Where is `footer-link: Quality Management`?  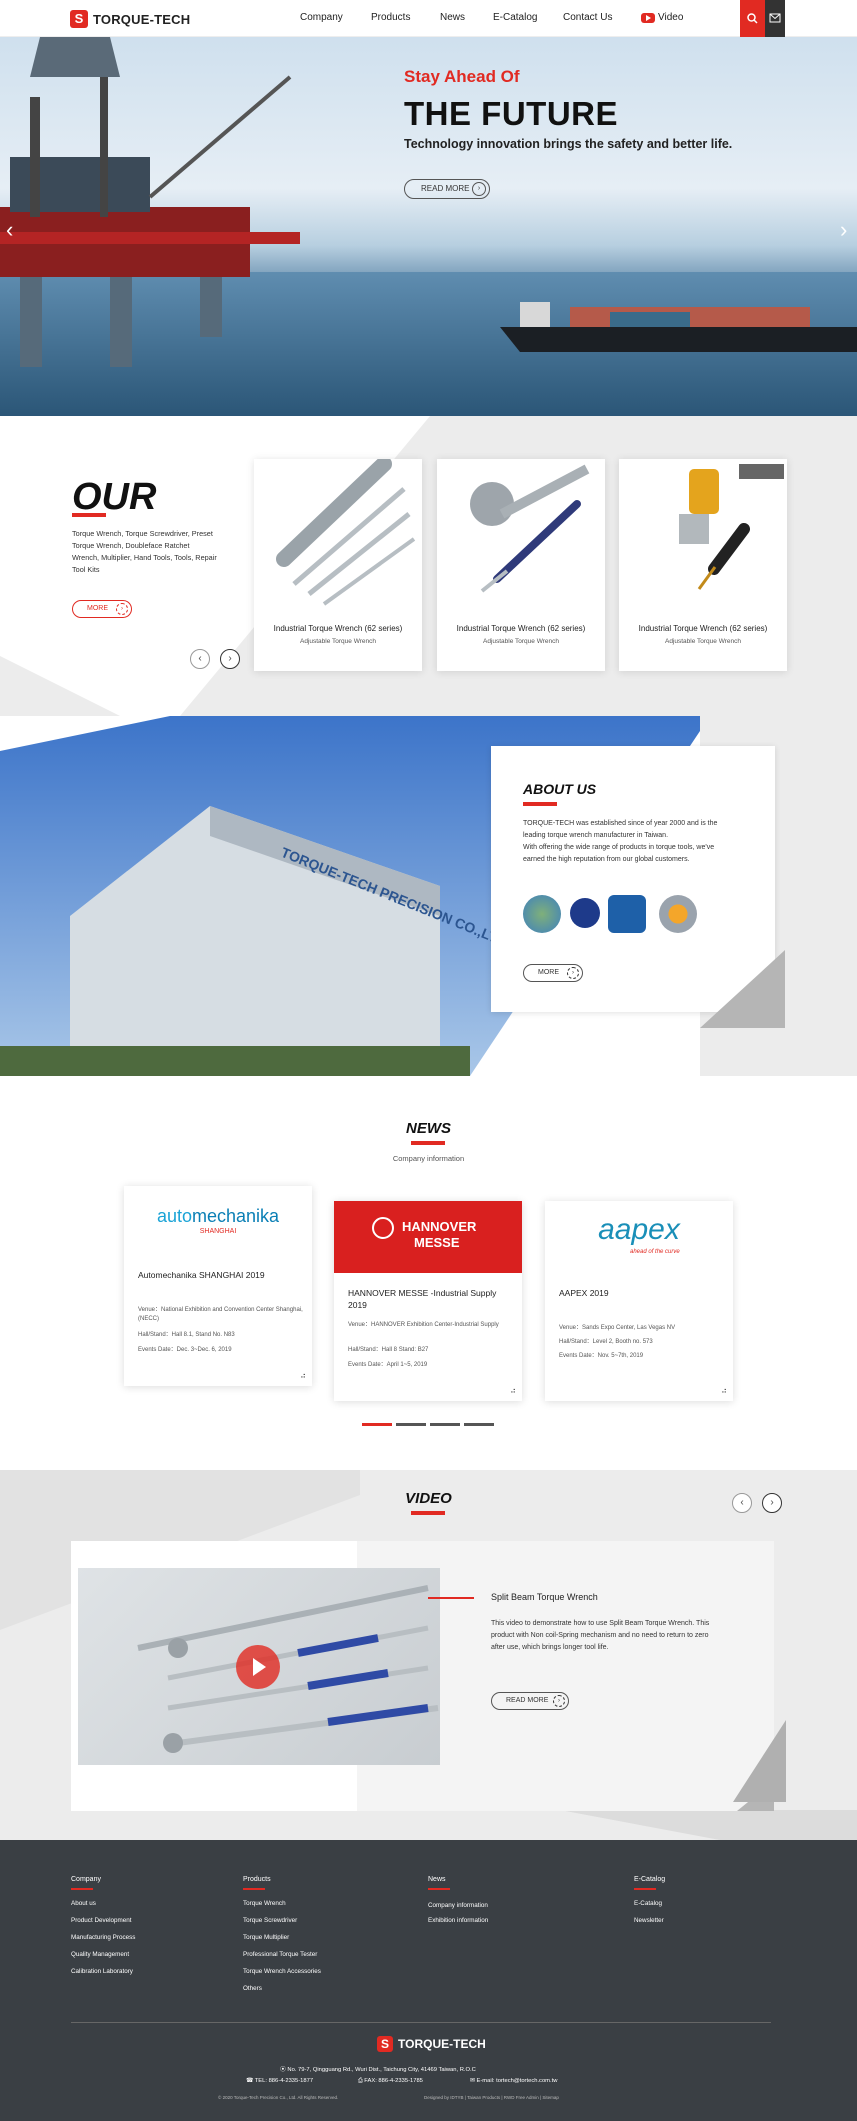
footer-link: Quality Management is located at coordinates (100, 1954).